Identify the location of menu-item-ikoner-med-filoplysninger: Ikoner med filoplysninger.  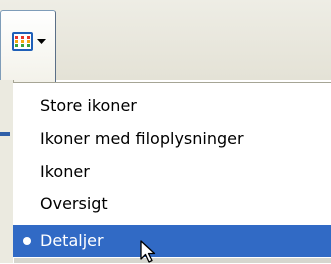
(172, 139).